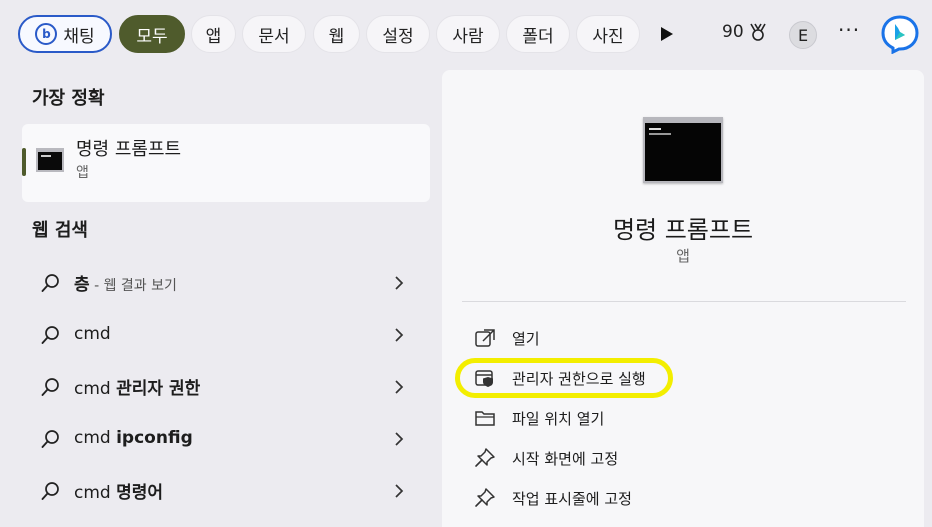  What do you see at coordinates (213, 34) in the screenshot?
I see `filter-apps: 앱` at bounding box center [213, 34].